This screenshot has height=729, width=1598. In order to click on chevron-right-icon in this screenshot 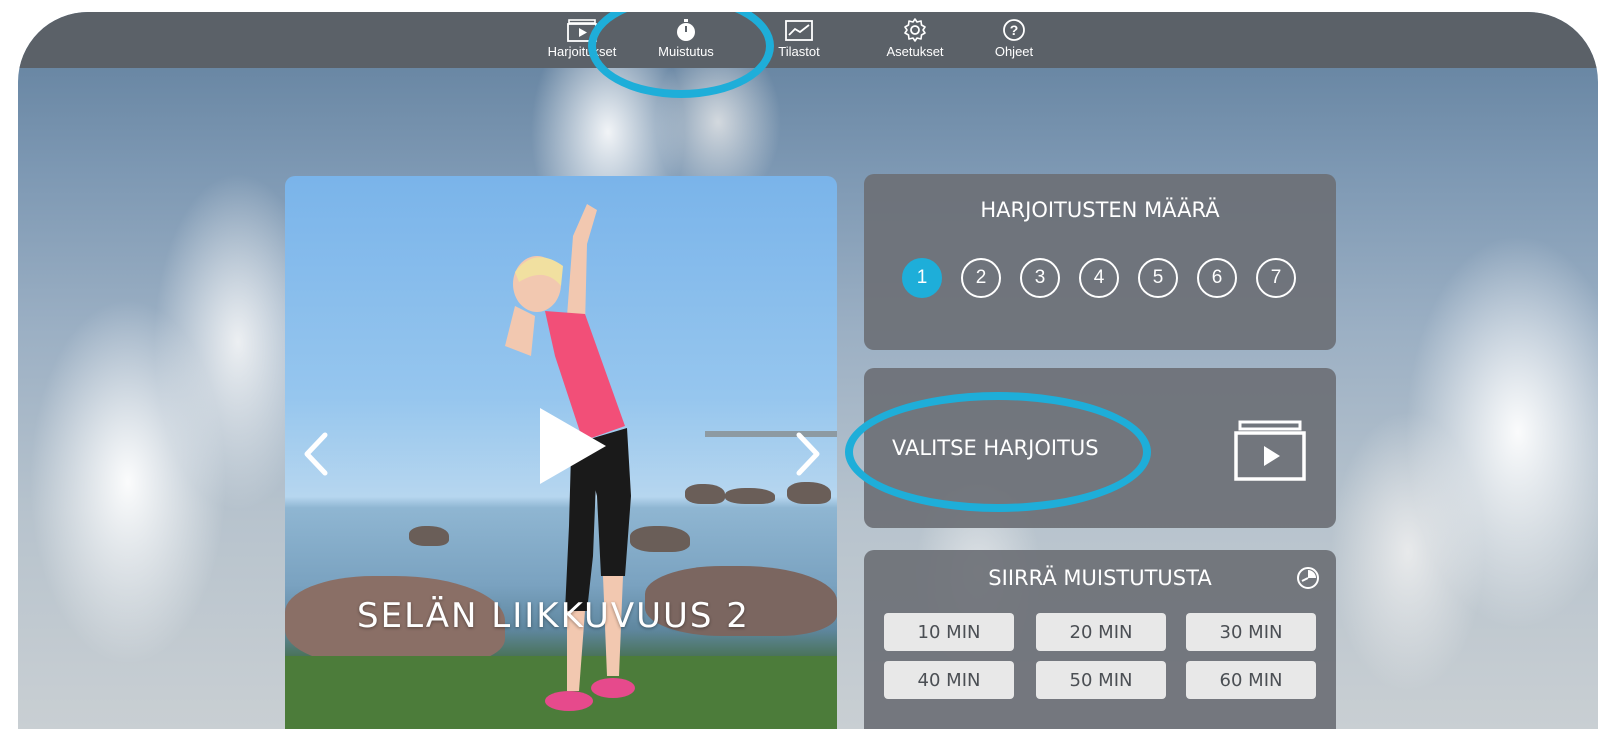, I will do `click(808, 456)`.